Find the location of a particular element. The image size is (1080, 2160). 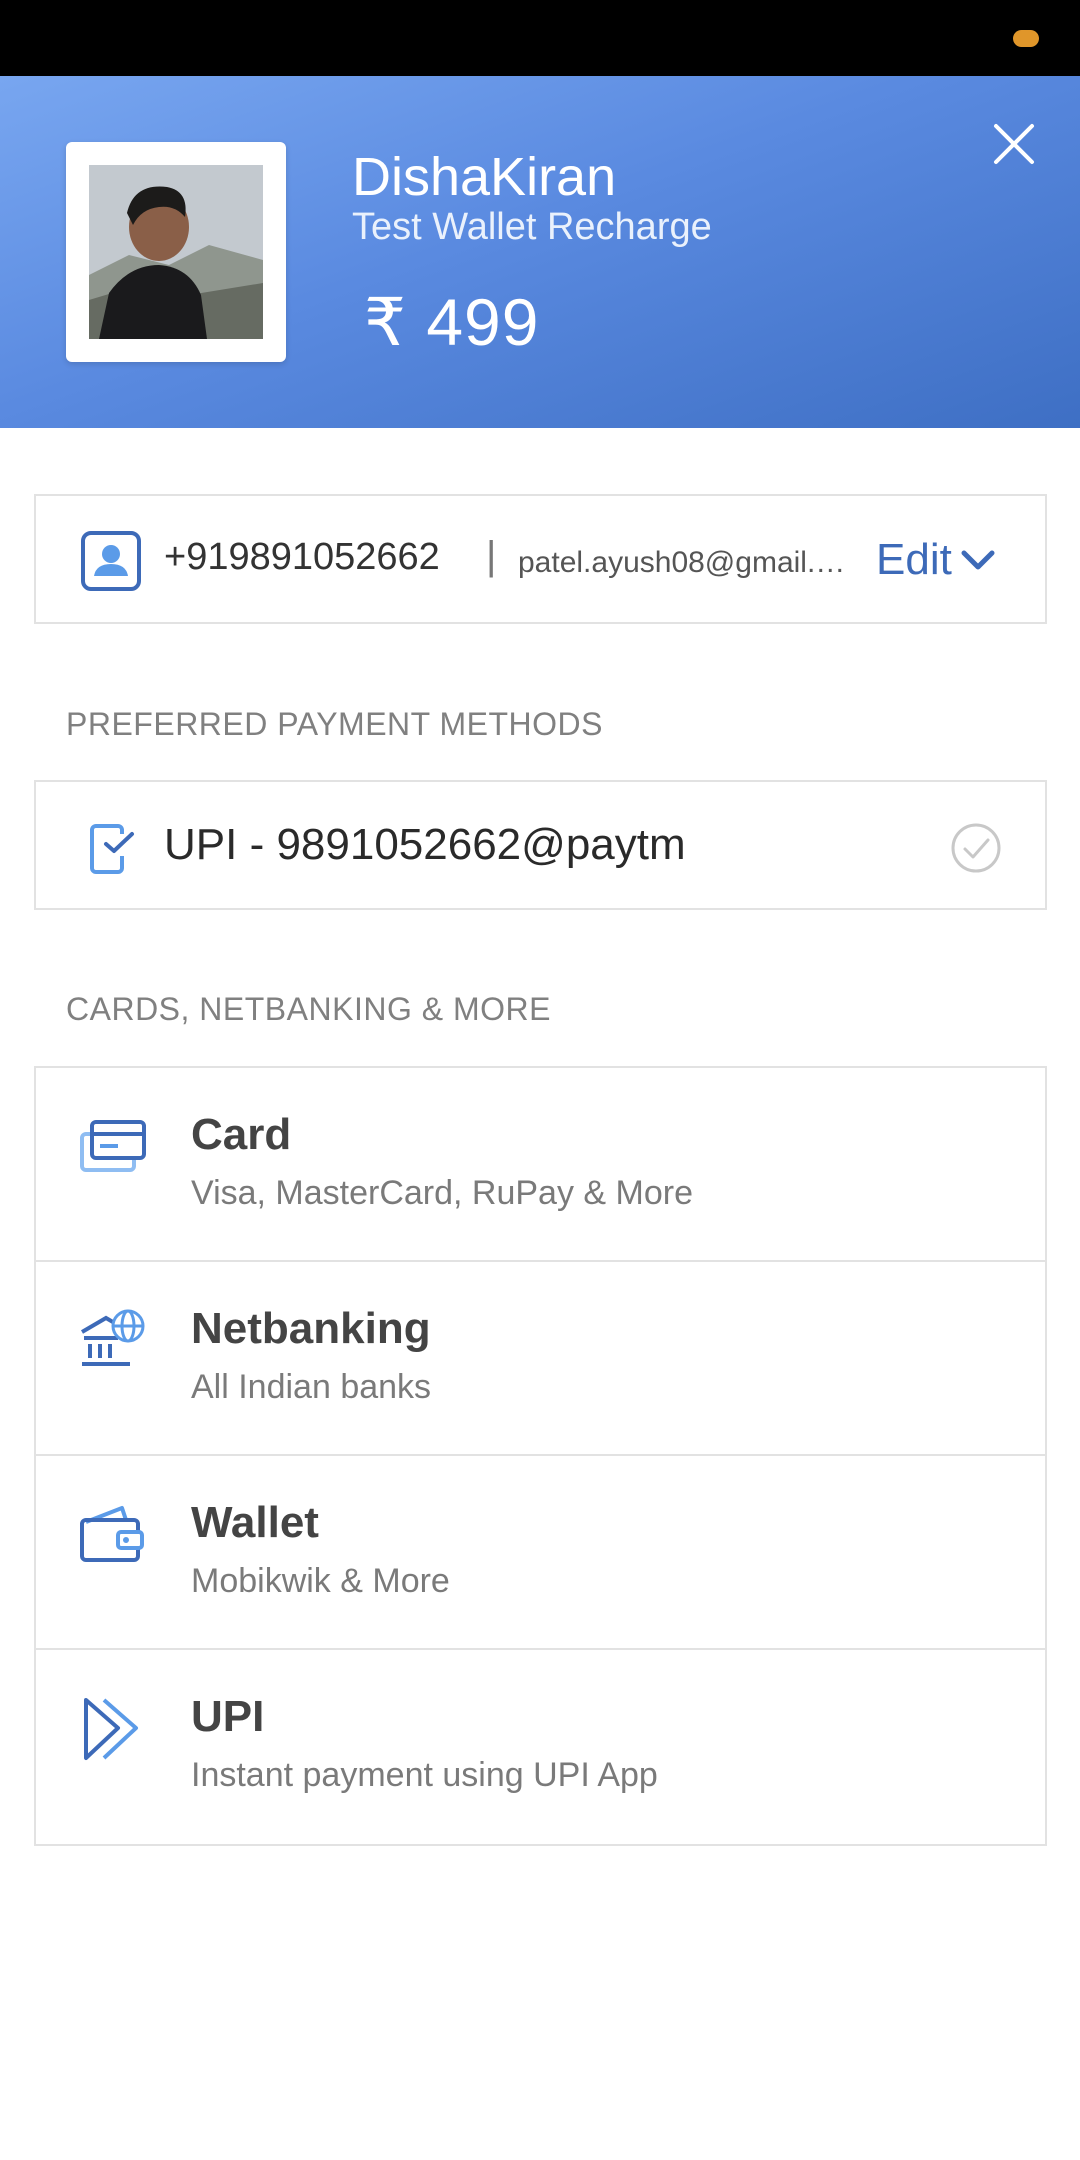

merchant-name: DishaKiran is located at coordinates (484, 177).